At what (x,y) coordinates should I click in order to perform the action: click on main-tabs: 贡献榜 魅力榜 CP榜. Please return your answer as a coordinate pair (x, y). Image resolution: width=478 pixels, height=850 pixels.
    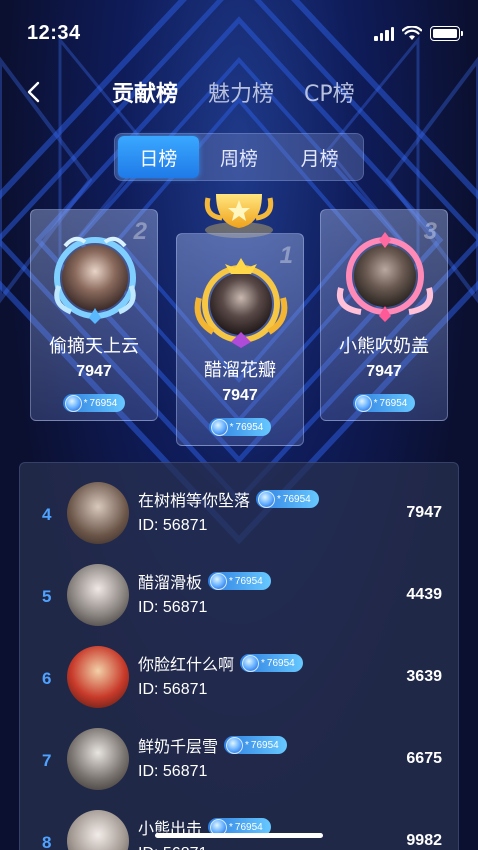
    Looking at the image, I should click on (233, 92).